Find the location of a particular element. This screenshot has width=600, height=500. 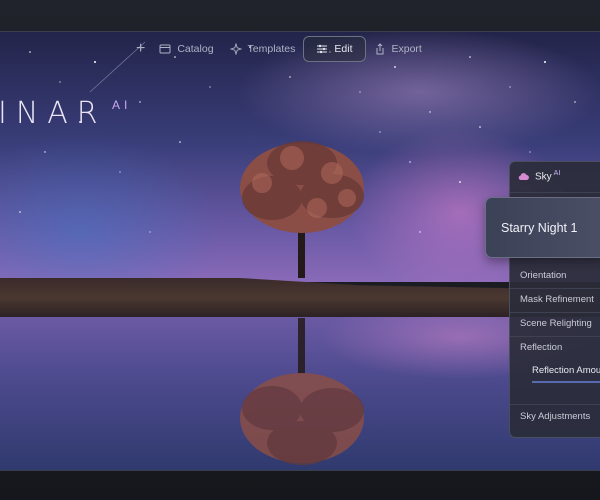

sky-preset-label: Starry Night 1 is located at coordinates (539, 228).